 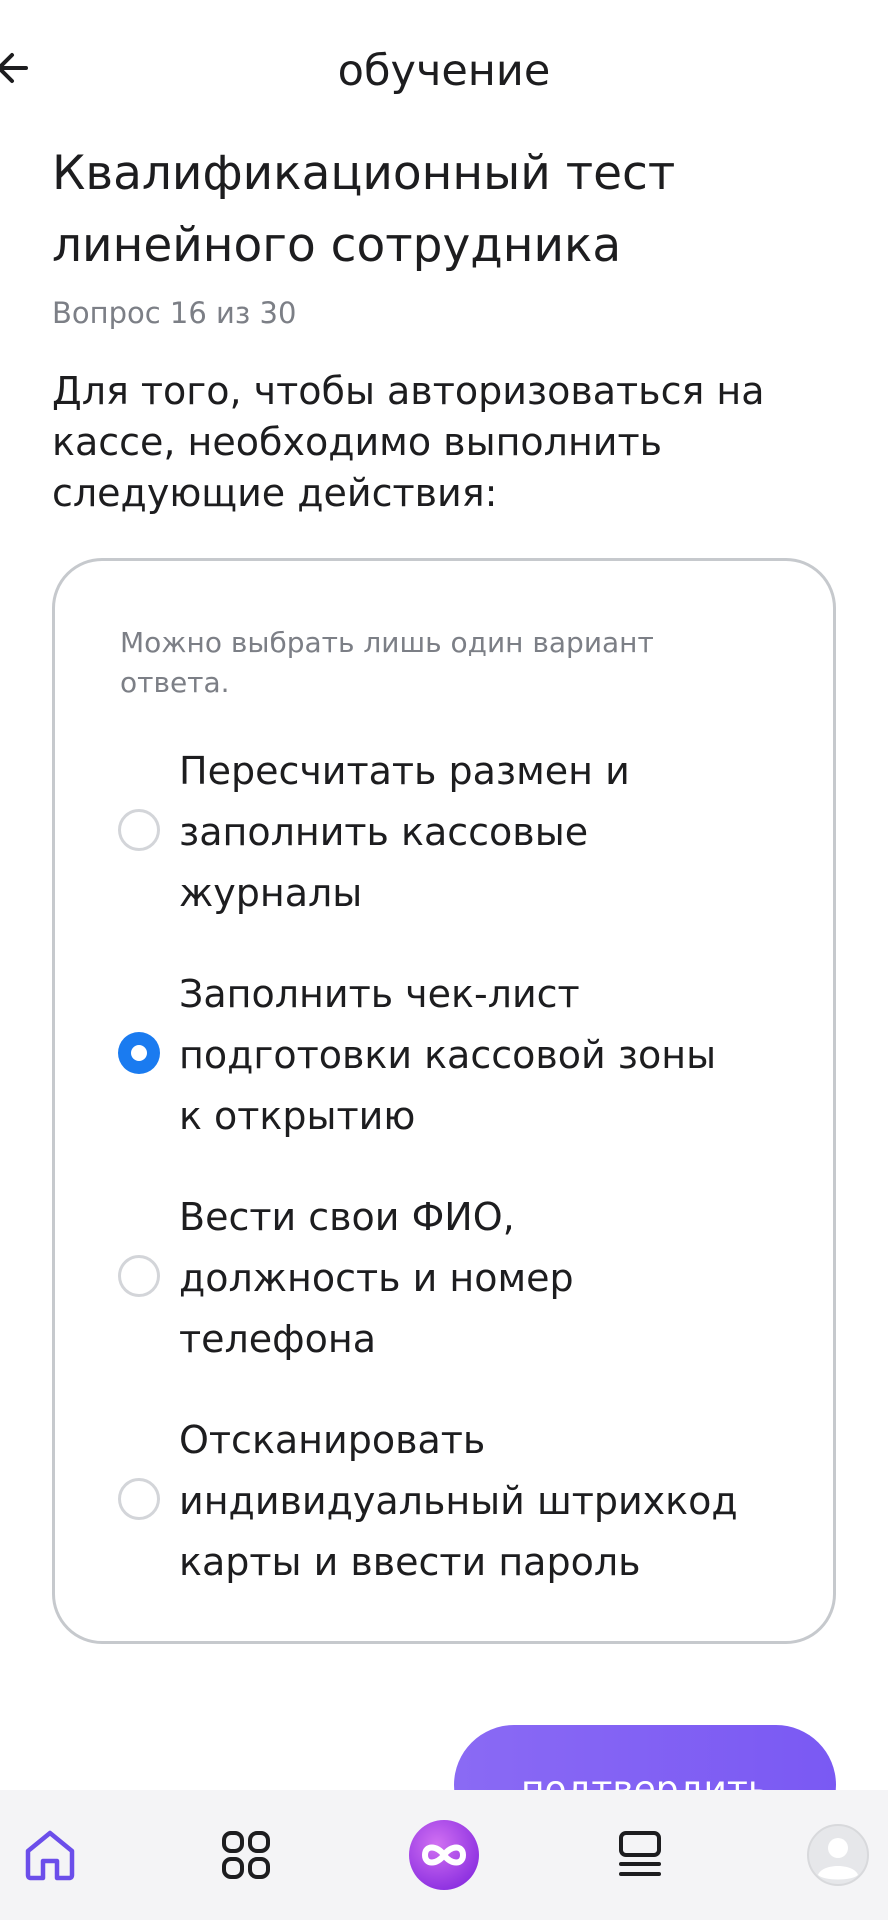 What do you see at coordinates (420, 663) in the screenshot?
I see `selection-hint: Можно выбрать лишь один вариант ответа.` at bounding box center [420, 663].